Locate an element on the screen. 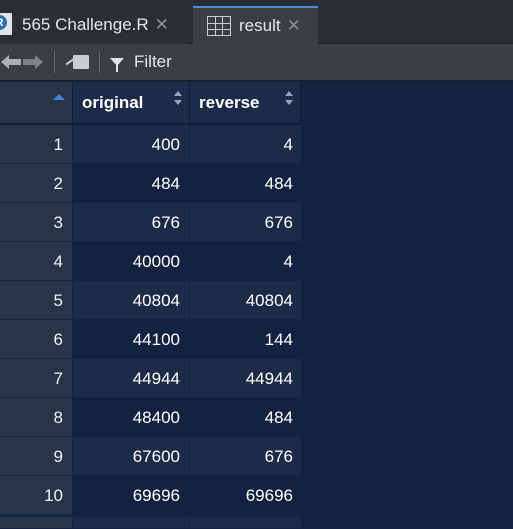 This screenshot has width=513, height=529. table-row: 5 40804 40804 is located at coordinates (150, 300).